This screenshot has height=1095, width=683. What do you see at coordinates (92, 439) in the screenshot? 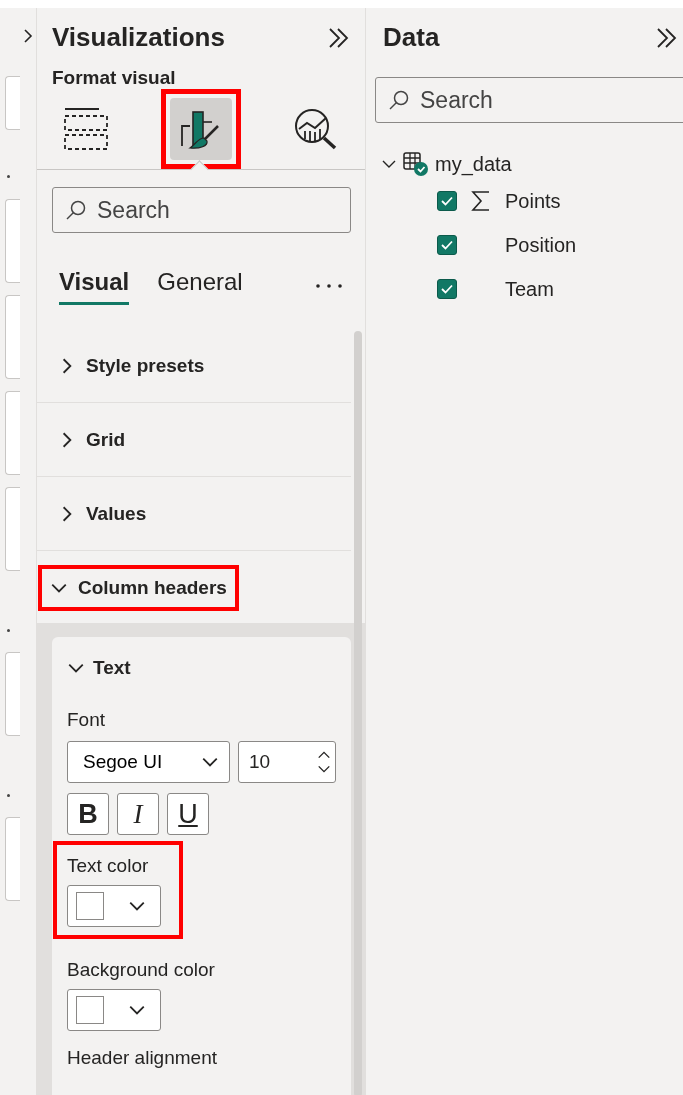
I see `section-header: Grid` at bounding box center [92, 439].